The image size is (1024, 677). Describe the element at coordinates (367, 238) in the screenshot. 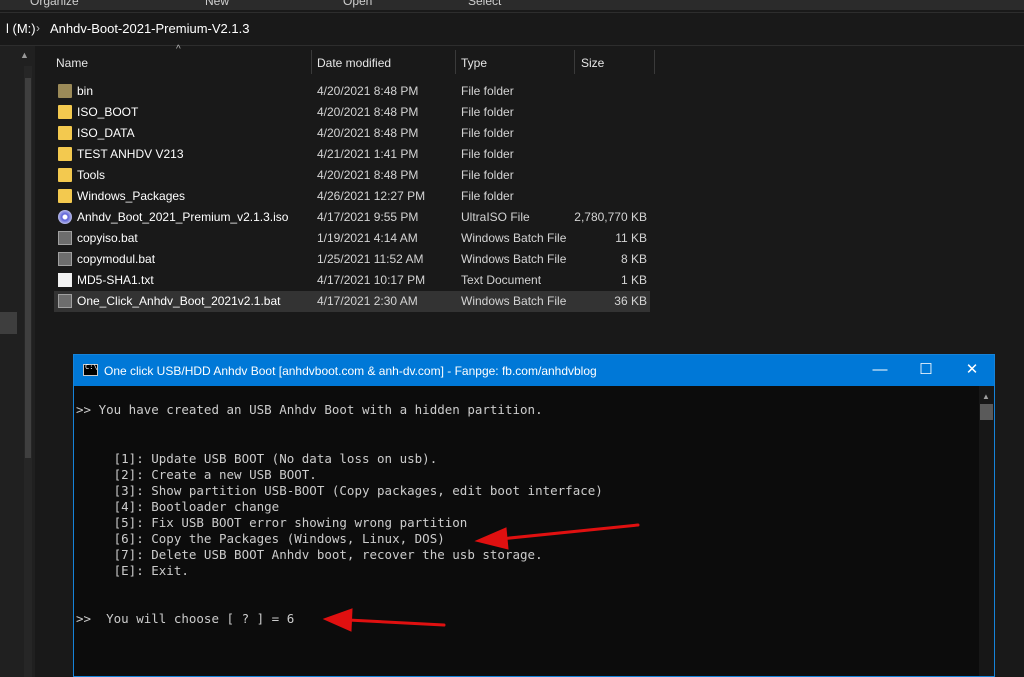

I see `file-date: 1/19/2021 4:14 AM` at that location.